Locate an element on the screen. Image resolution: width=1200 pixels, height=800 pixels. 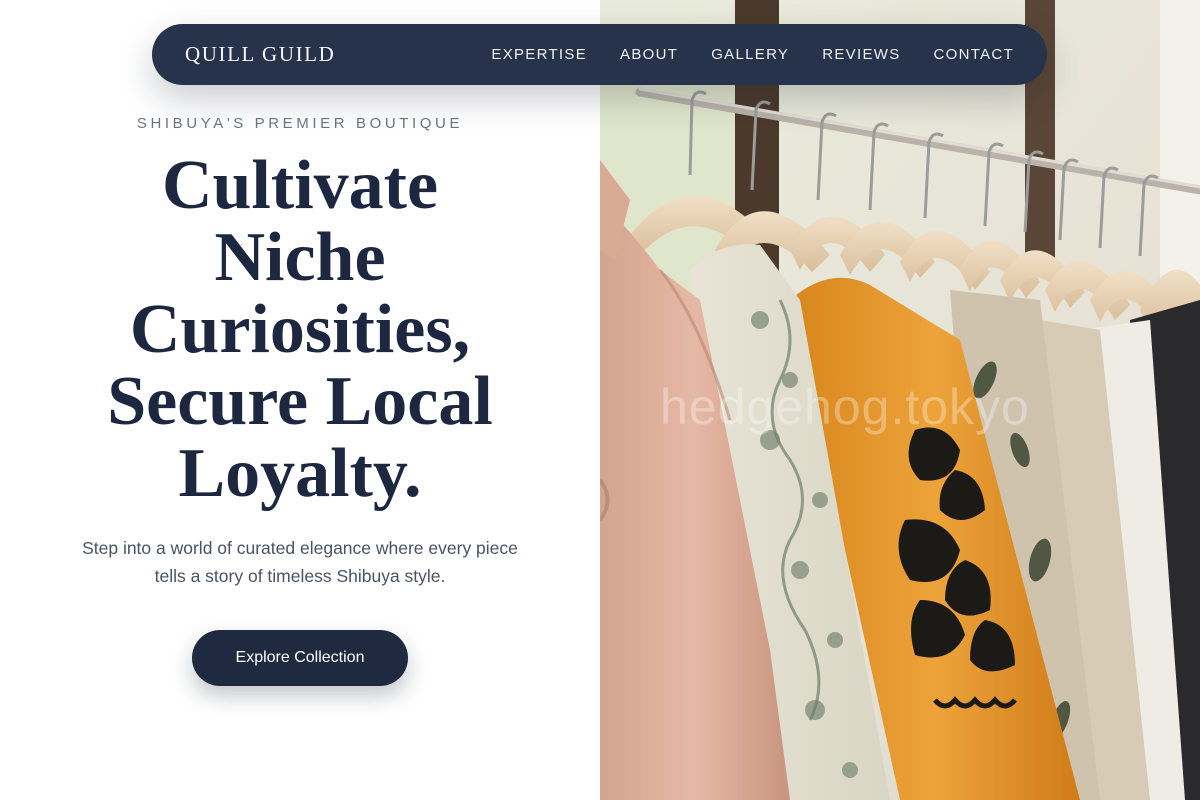
photo-watermark: hedgehog.tokyo is located at coordinates (845, 407).